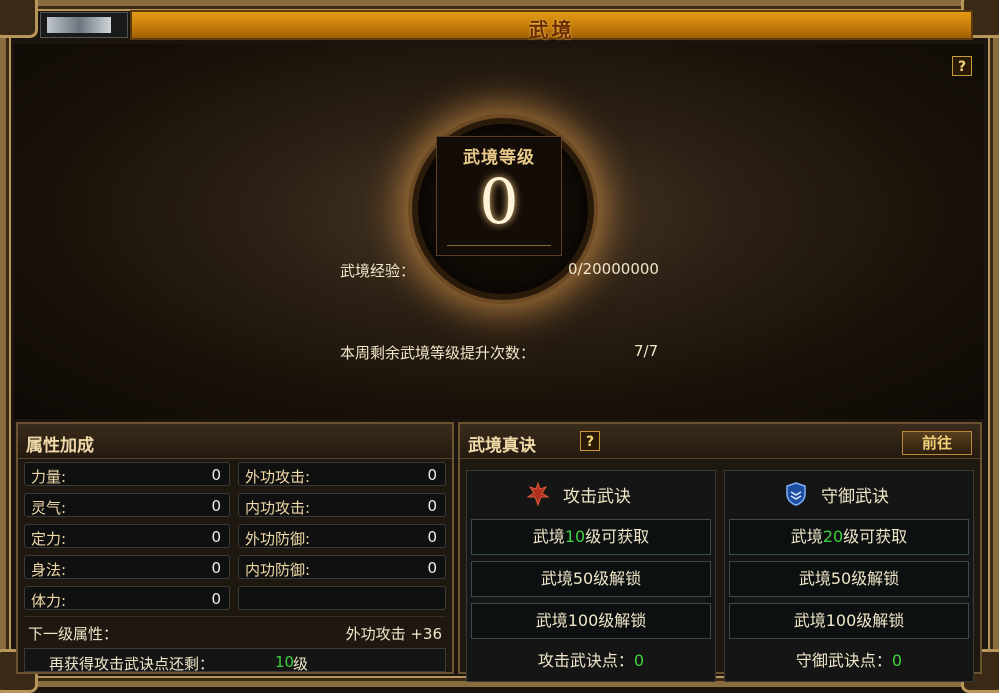 Image resolution: width=999 pixels, height=693 pixels. Describe the element at coordinates (342, 598) in the screenshot. I see `attr-row-empty` at that location.